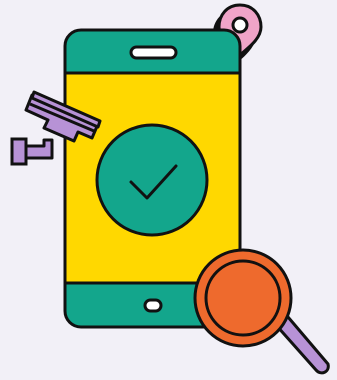 This screenshot has width=337, height=380. I want to click on magnifier-rim-outer, so click(243, 298).